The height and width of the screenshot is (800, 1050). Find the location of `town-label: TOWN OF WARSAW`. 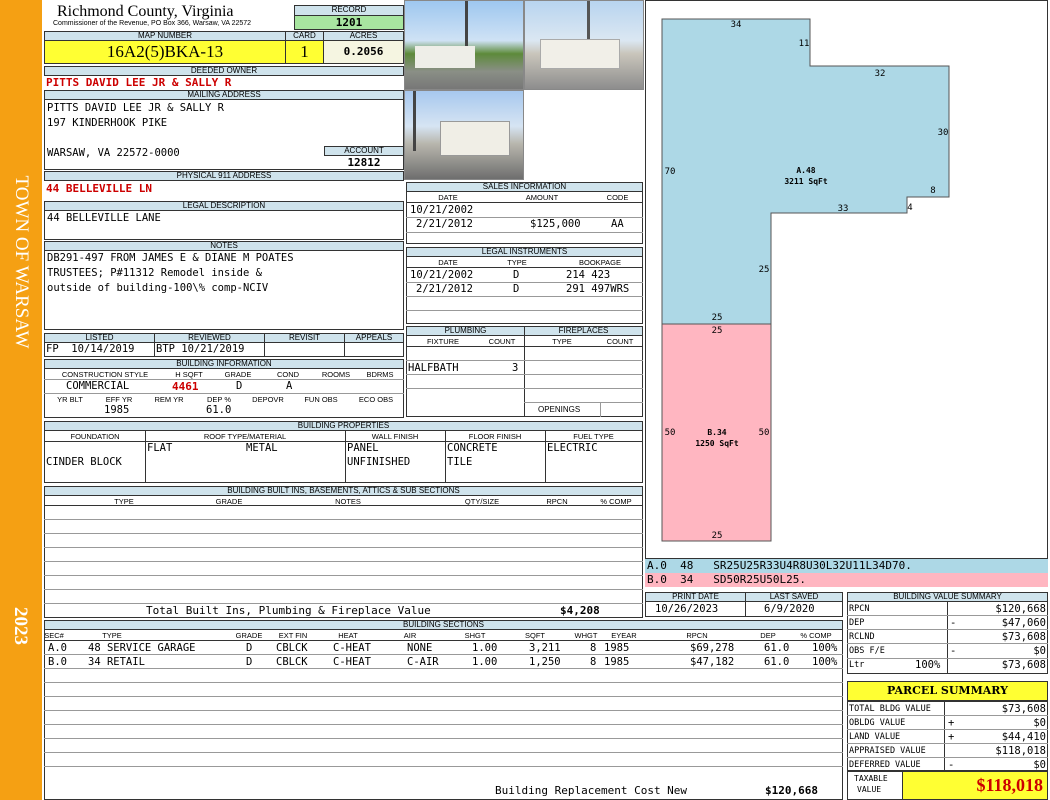

town-label: TOWN OF WARSAW is located at coordinates (21, 262).